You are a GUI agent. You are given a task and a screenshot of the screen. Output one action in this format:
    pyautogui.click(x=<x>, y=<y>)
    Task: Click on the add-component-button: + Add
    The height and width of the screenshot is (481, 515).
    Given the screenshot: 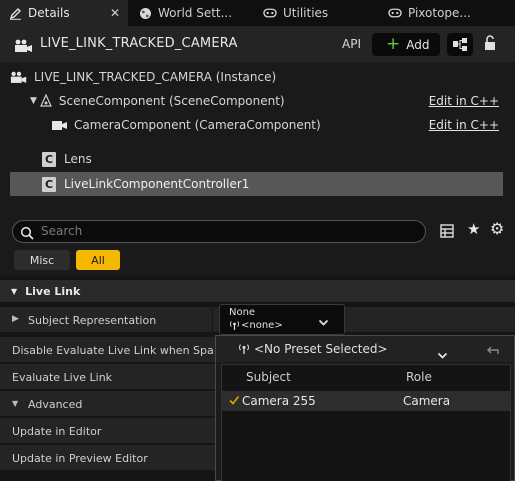 What is the action you would take?
    pyautogui.click(x=406, y=44)
    